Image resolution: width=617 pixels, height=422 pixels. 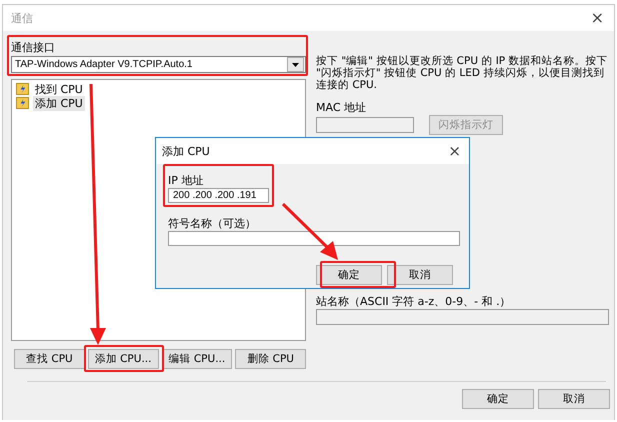 I want to click on station-name-field, so click(x=462, y=317).